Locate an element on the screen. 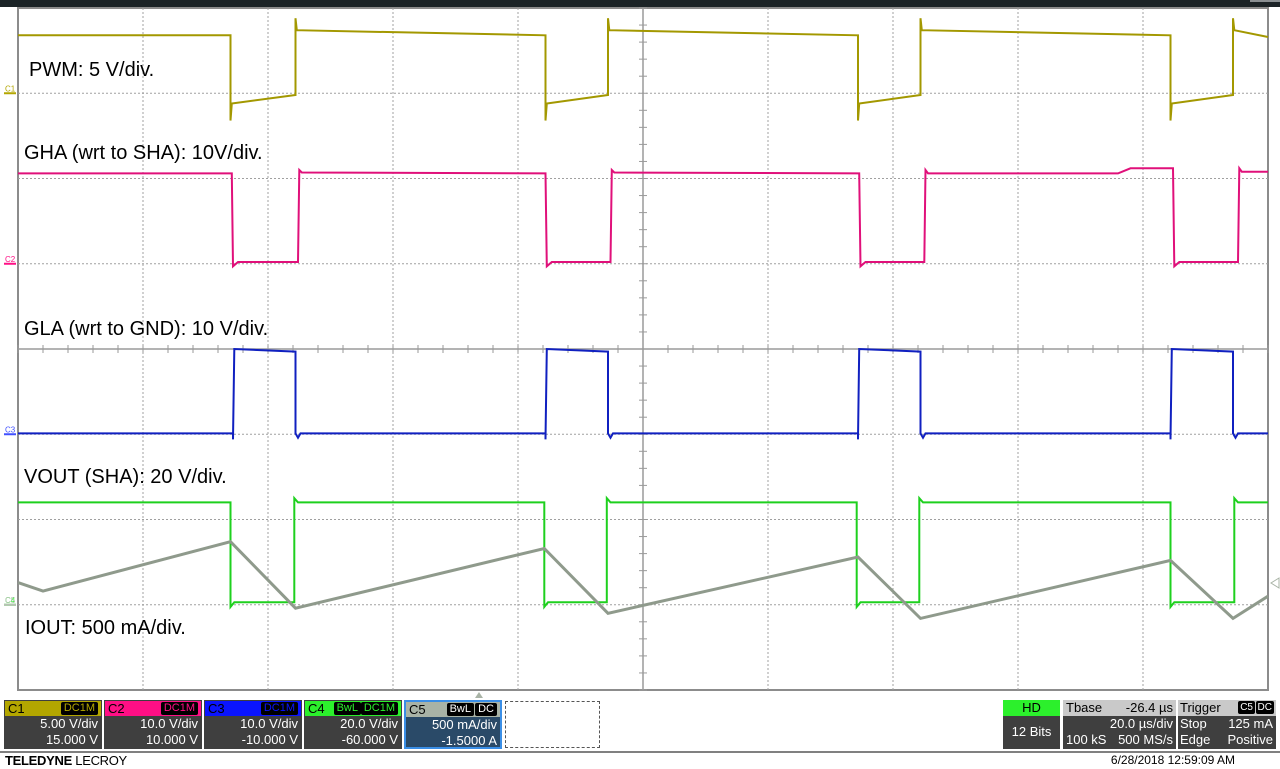  trigger-descriptor: Trigger C5 DC Stop 125 mA Edge Positive is located at coordinates (1227, 724).